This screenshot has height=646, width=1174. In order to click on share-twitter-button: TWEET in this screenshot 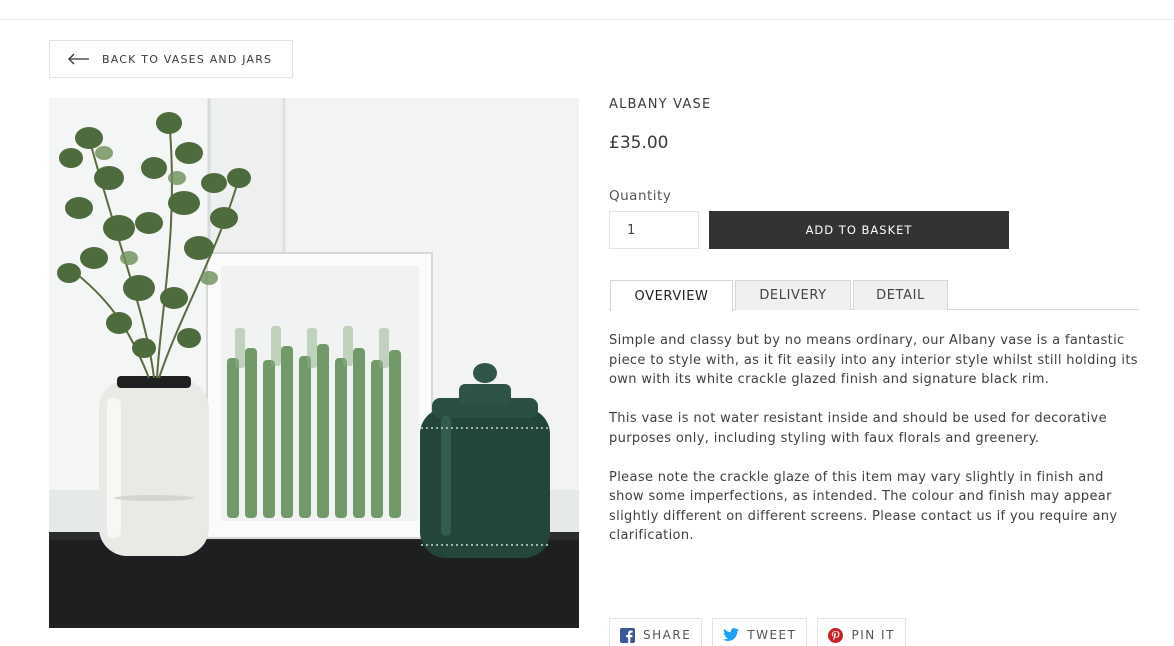, I will do `click(760, 632)`.